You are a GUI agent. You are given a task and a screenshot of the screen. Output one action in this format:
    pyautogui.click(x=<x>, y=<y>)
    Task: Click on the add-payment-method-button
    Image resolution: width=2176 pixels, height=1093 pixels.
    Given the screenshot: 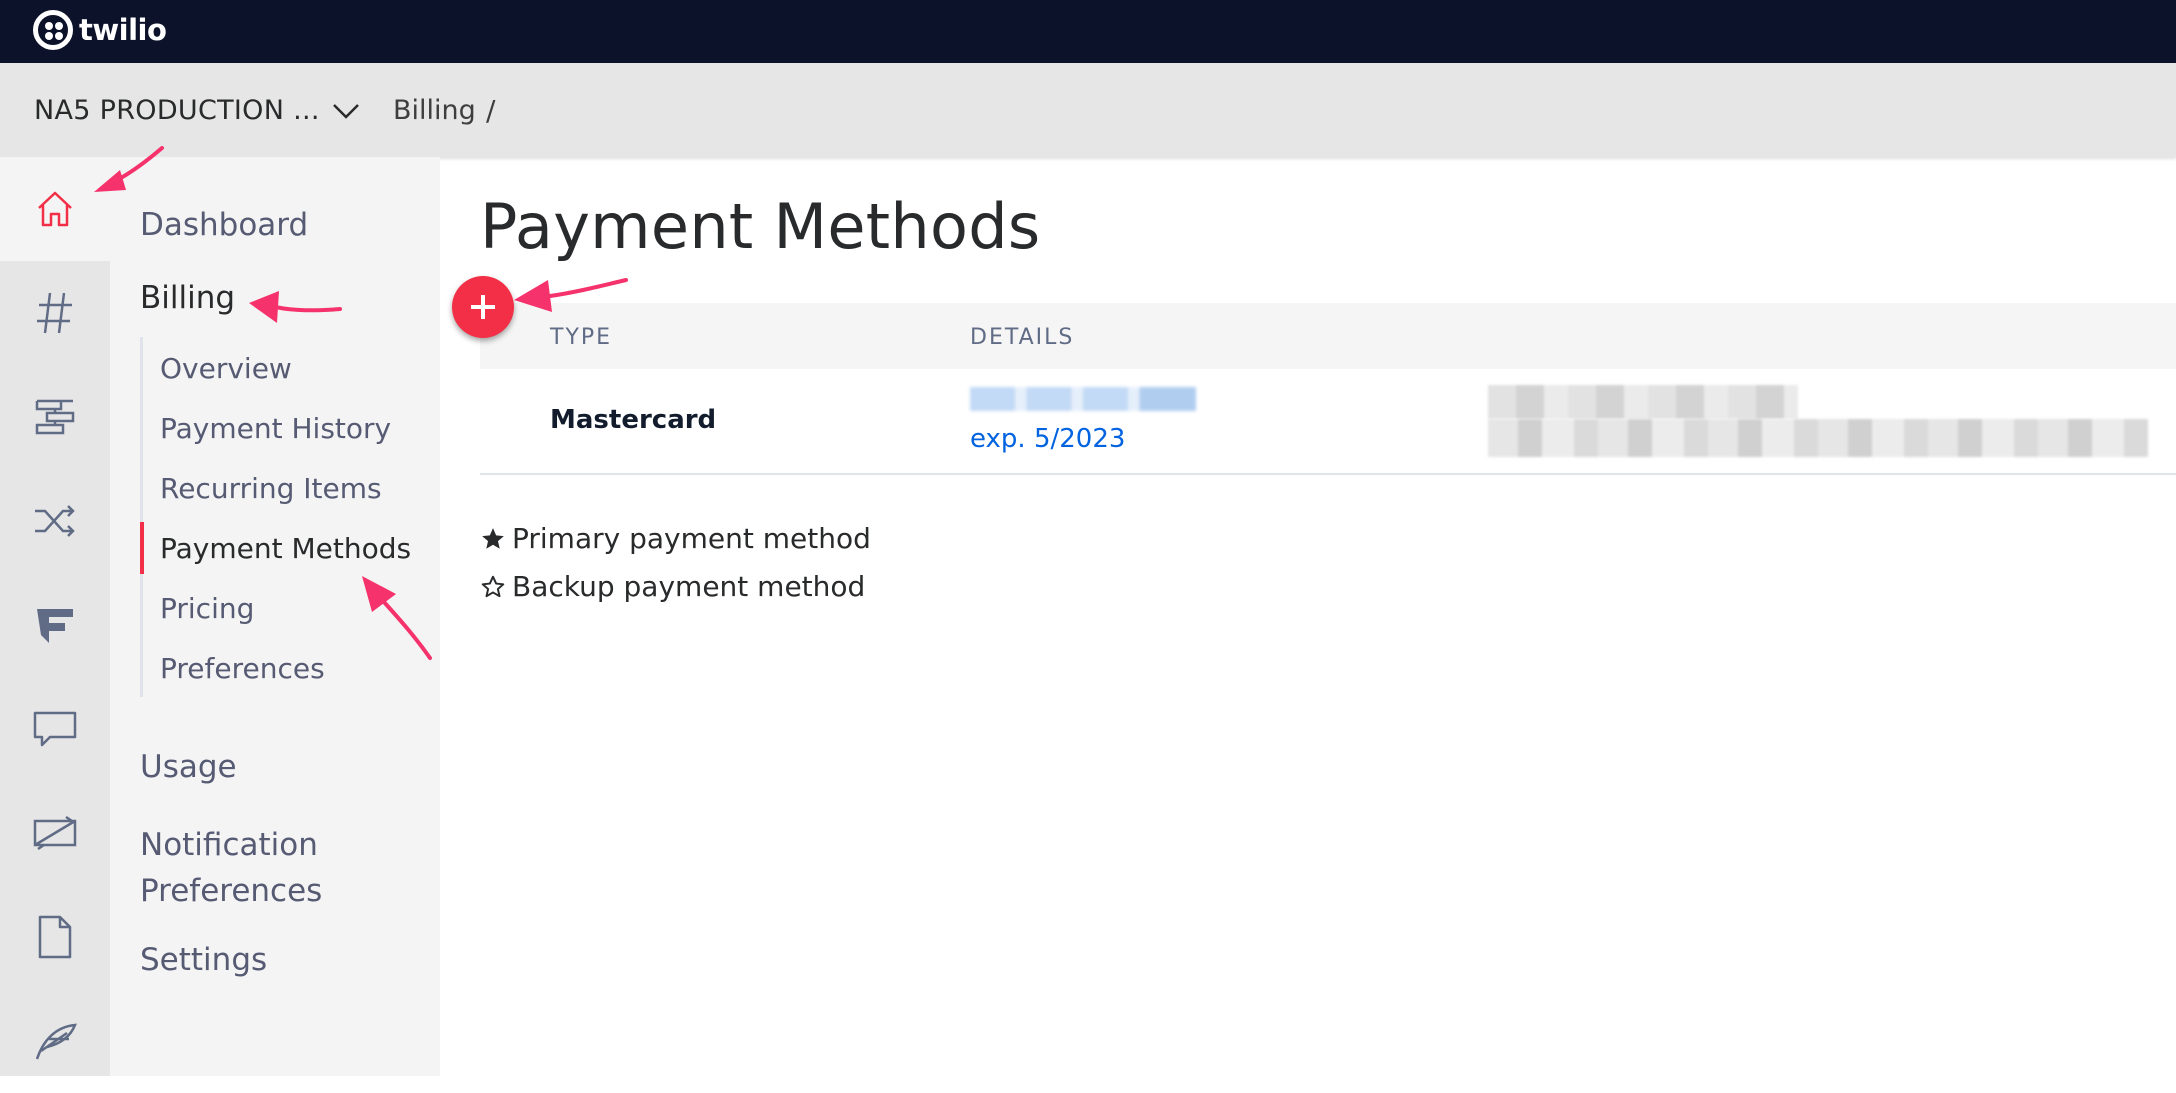 What is the action you would take?
    pyautogui.click(x=483, y=307)
    